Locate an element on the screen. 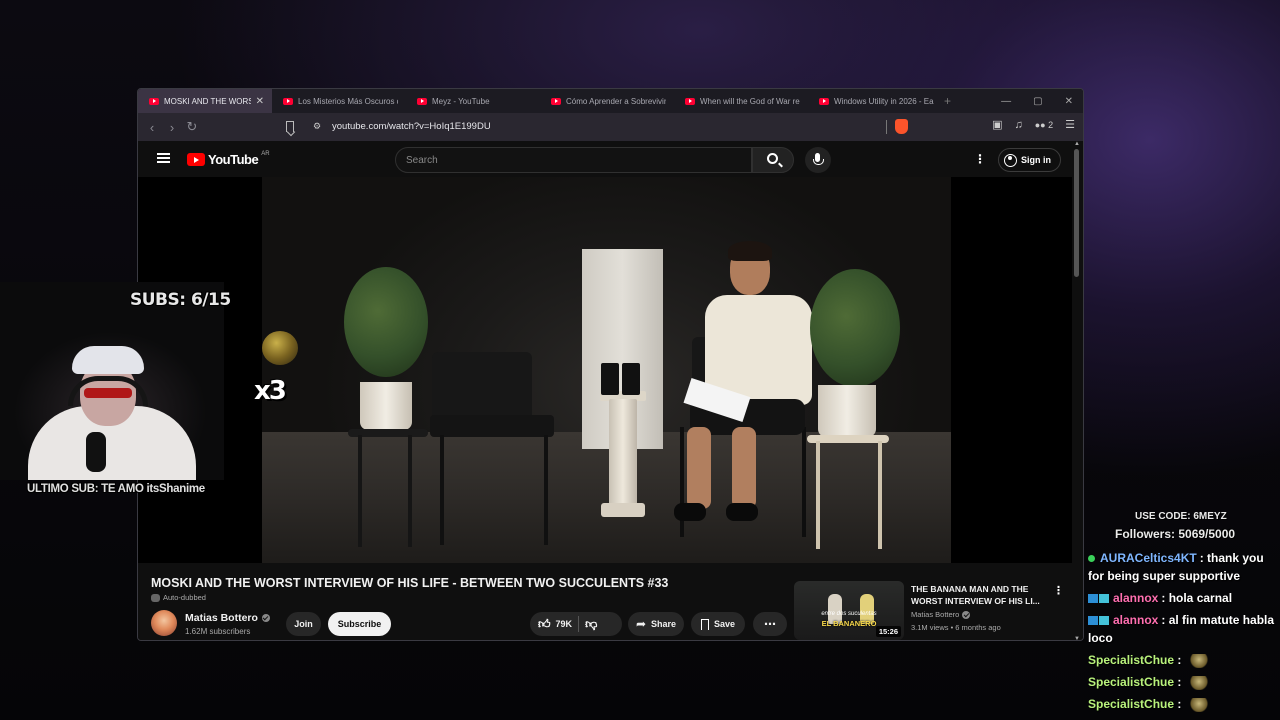  webcam-overlay is located at coordinates (112, 381).